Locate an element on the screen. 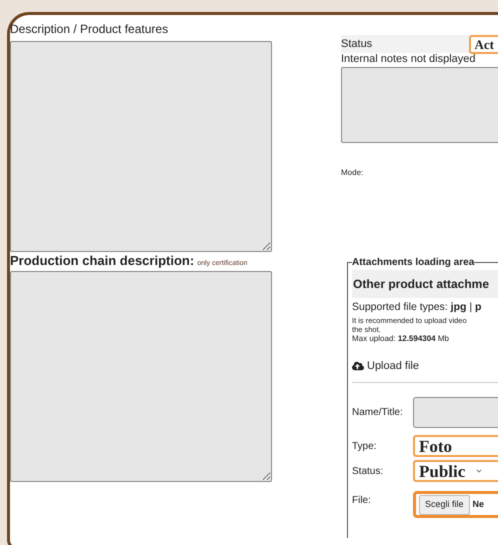 The image size is (498, 545). attachments-title: Other product attachme is located at coordinates (421, 284).